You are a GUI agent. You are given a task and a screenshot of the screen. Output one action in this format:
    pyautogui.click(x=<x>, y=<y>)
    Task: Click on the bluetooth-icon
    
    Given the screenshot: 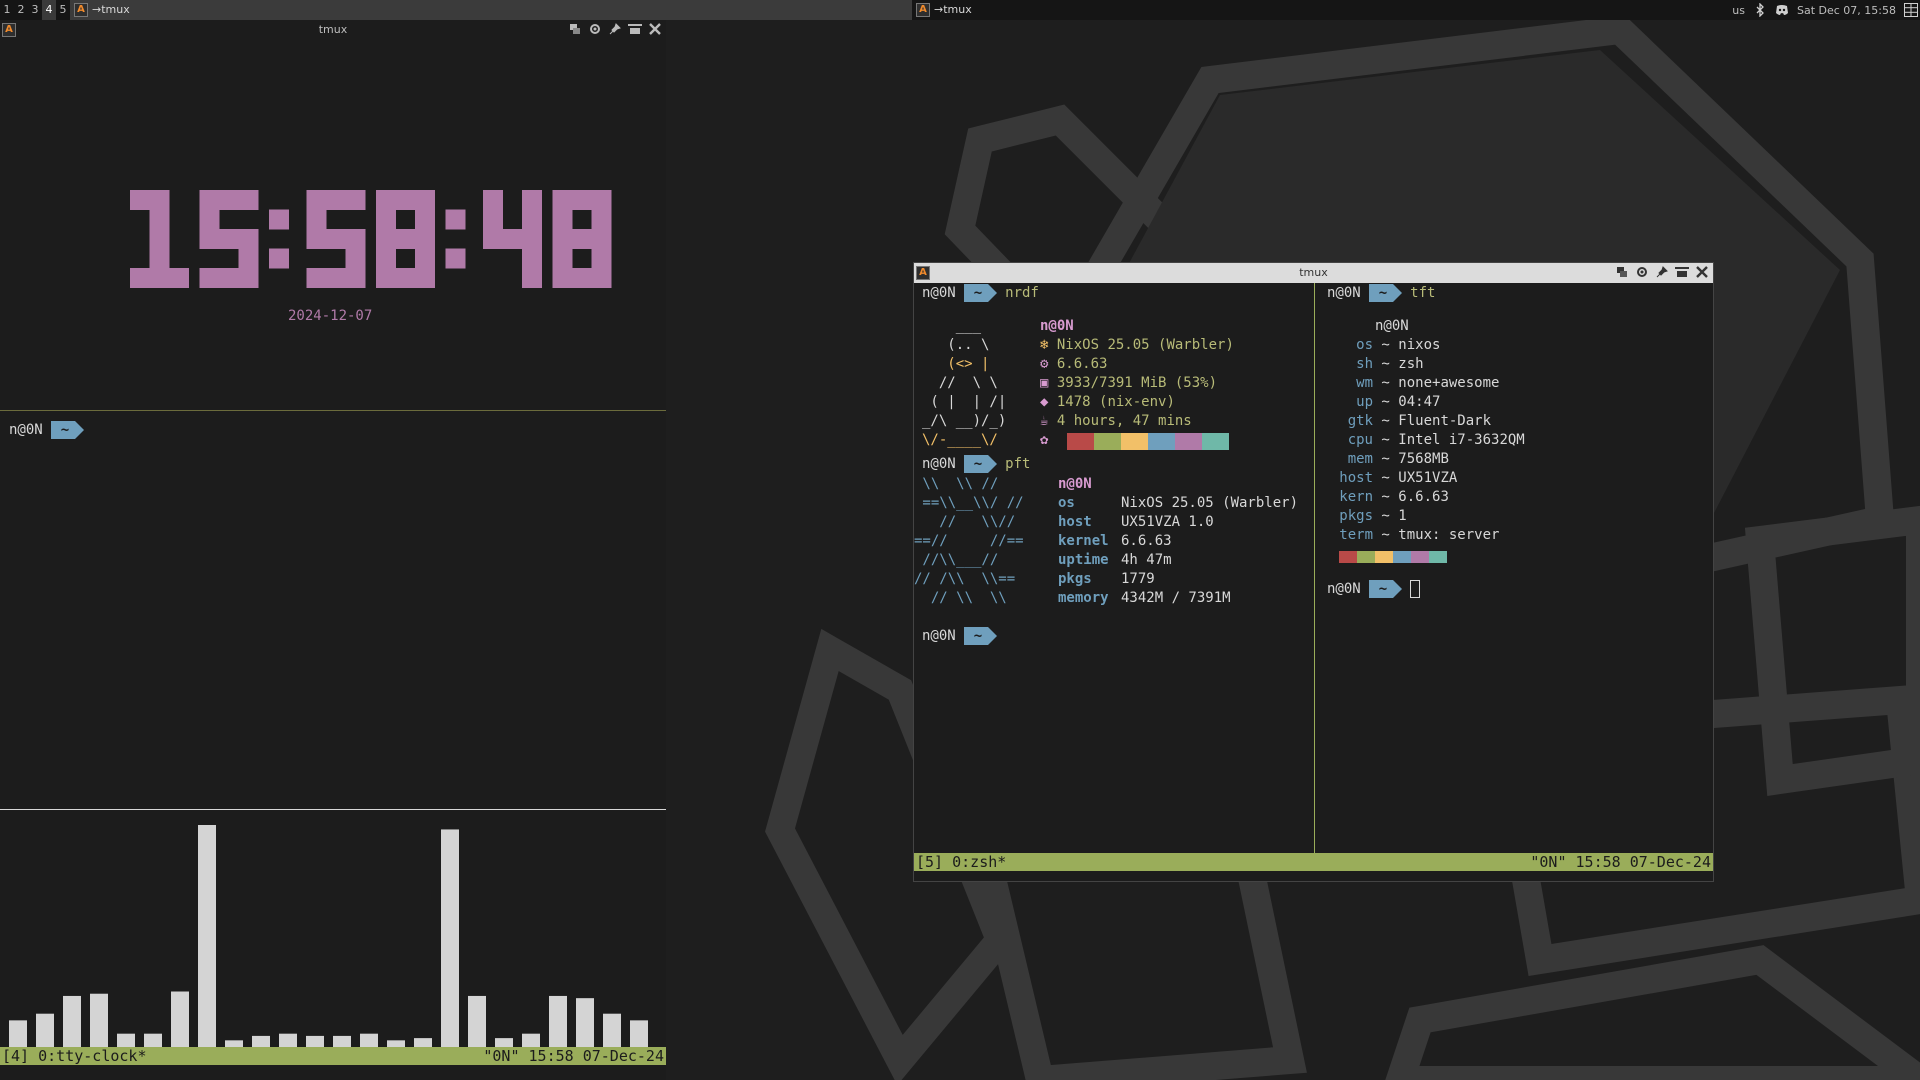 What is the action you would take?
    pyautogui.click(x=1760, y=10)
    